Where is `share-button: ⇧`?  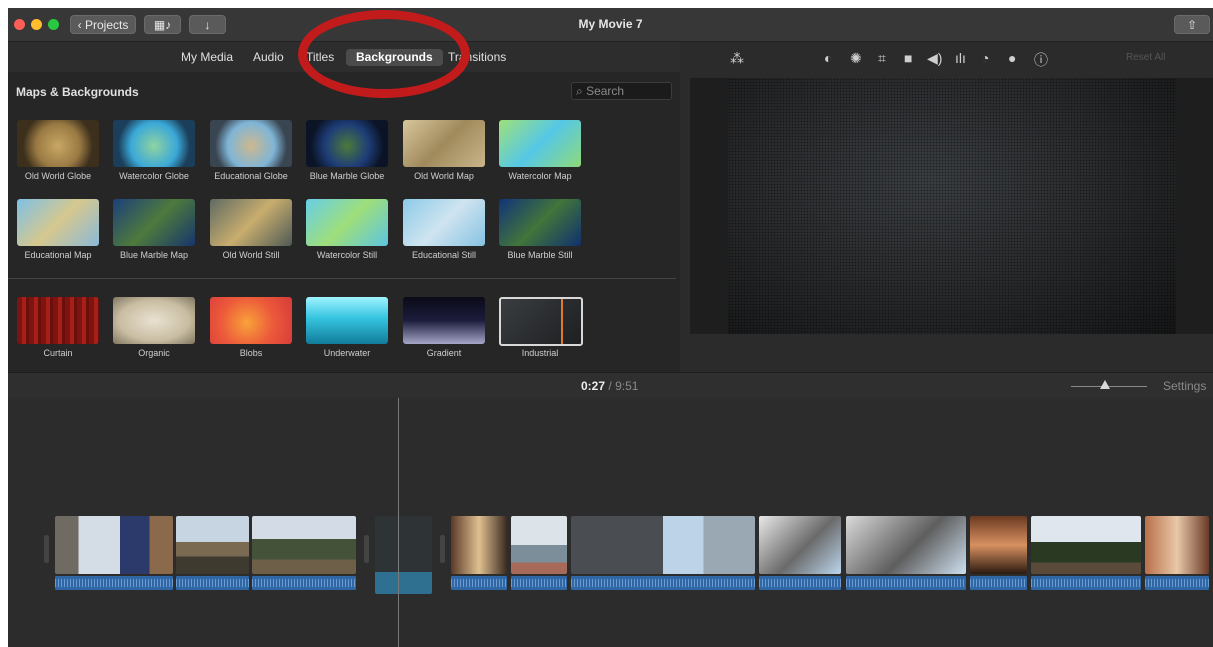
share-button: ⇧ is located at coordinates (1192, 24).